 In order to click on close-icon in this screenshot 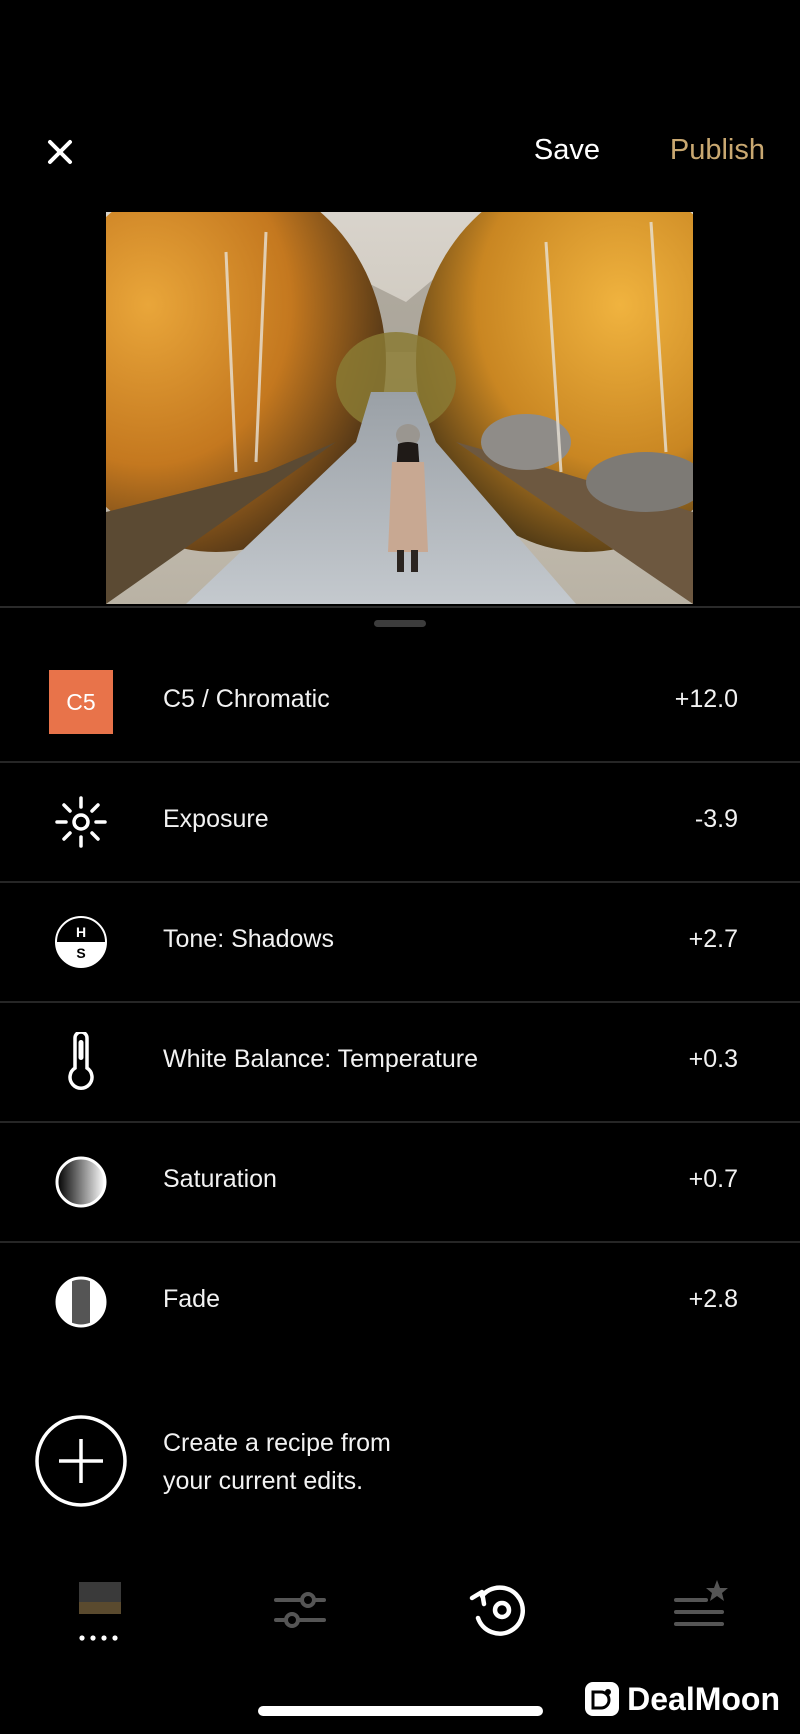, I will do `click(60, 152)`.